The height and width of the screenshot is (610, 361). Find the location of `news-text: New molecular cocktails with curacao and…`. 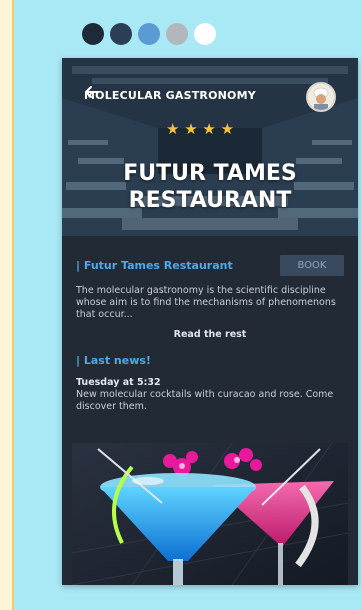

news-text: New molecular cocktails with curacao and… is located at coordinates (205, 400).